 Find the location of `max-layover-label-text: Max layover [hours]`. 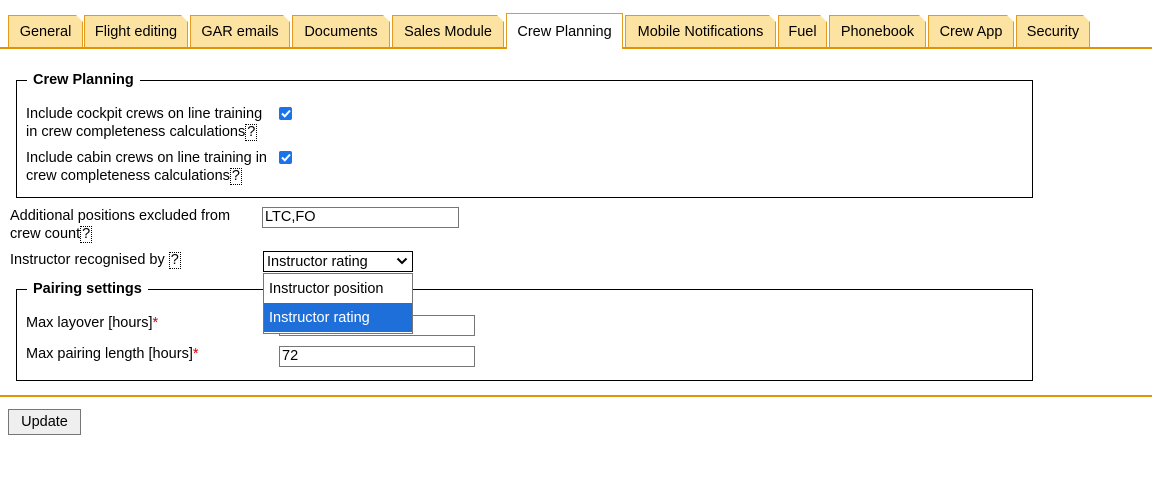

max-layover-label-text: Max layover [hours] is located at coordinates (89, 323).